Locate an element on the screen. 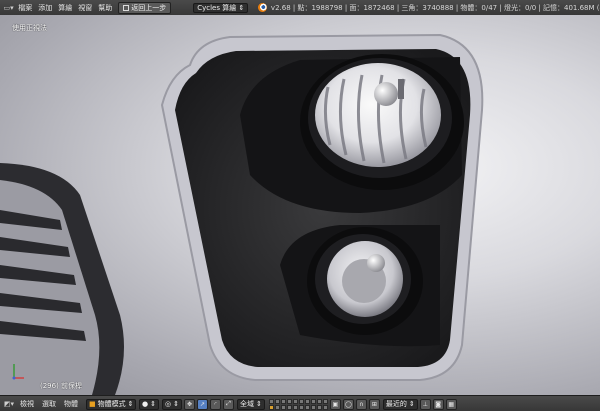 This screenshot has height=411, width=600. rotate-manipulator-button: ◜ is located at coordinates (215, 404).